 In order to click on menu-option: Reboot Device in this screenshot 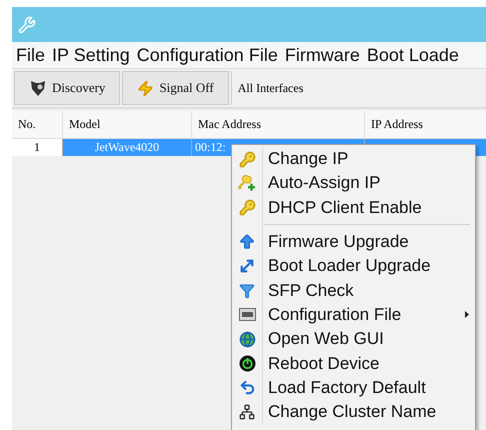, I will do `click(353, 363)`.